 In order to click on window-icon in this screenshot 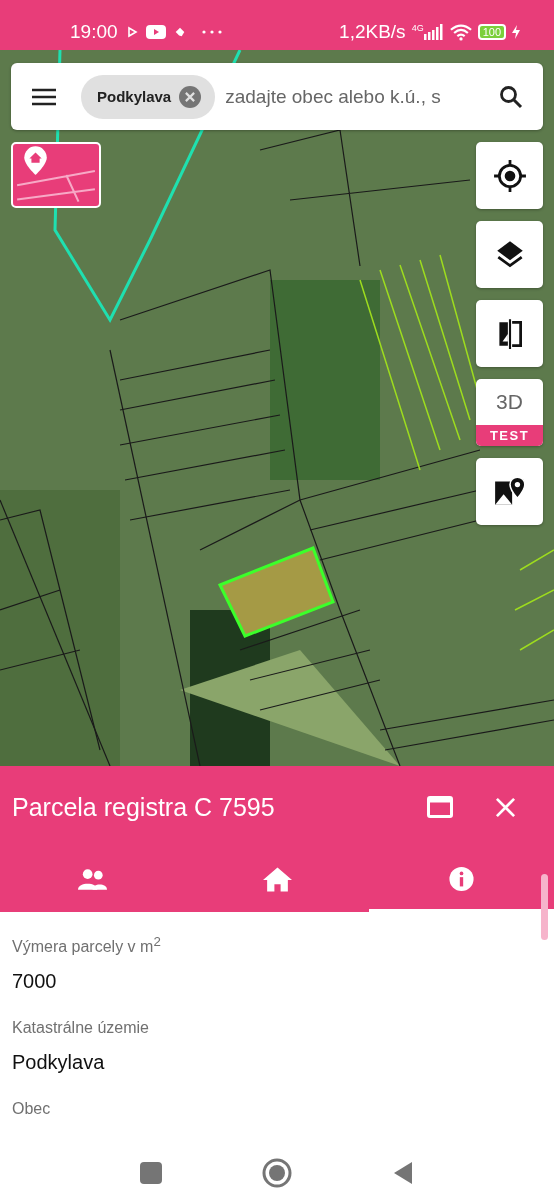, I will do `click(440, 807)`.